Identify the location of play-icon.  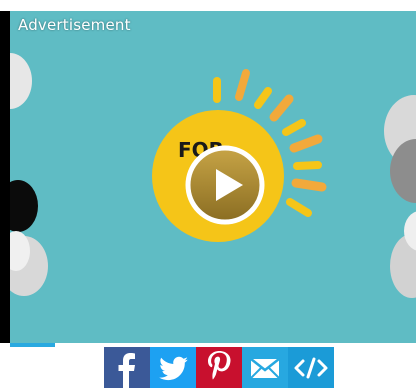
(225, 185).